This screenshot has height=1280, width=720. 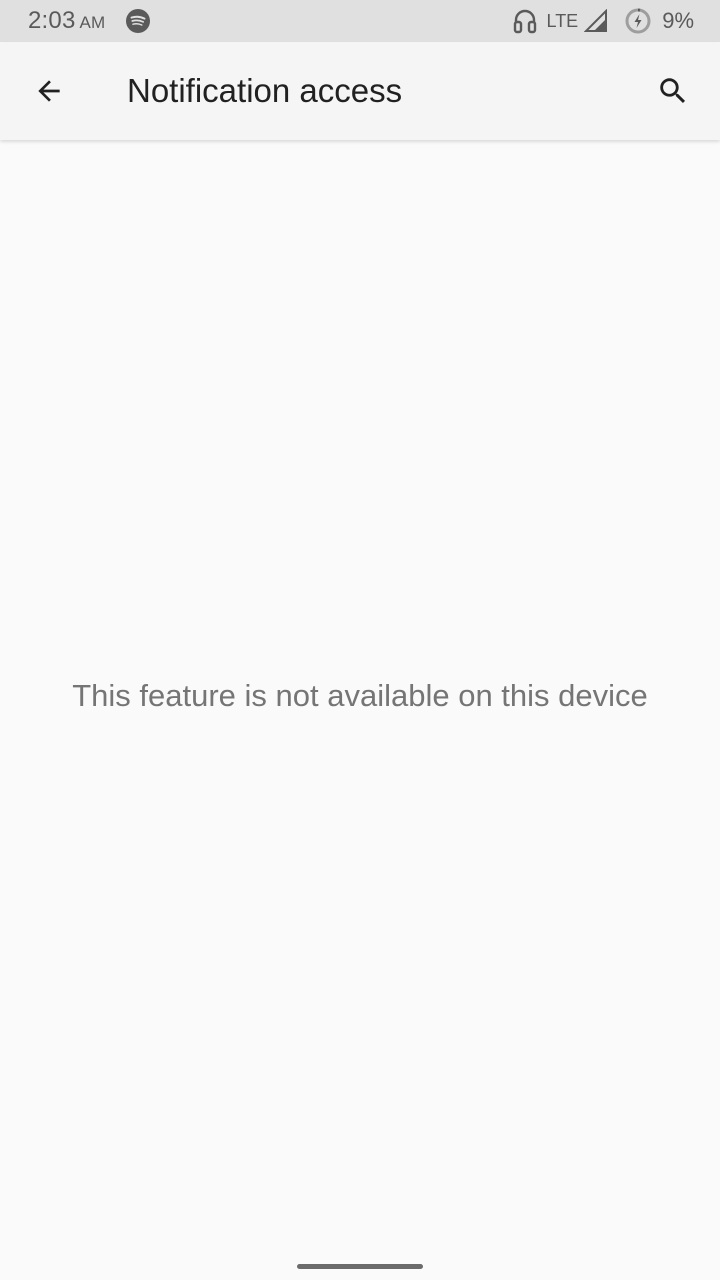 I want to click on status-time: 2:03 AM, so click(x=66, y=21).